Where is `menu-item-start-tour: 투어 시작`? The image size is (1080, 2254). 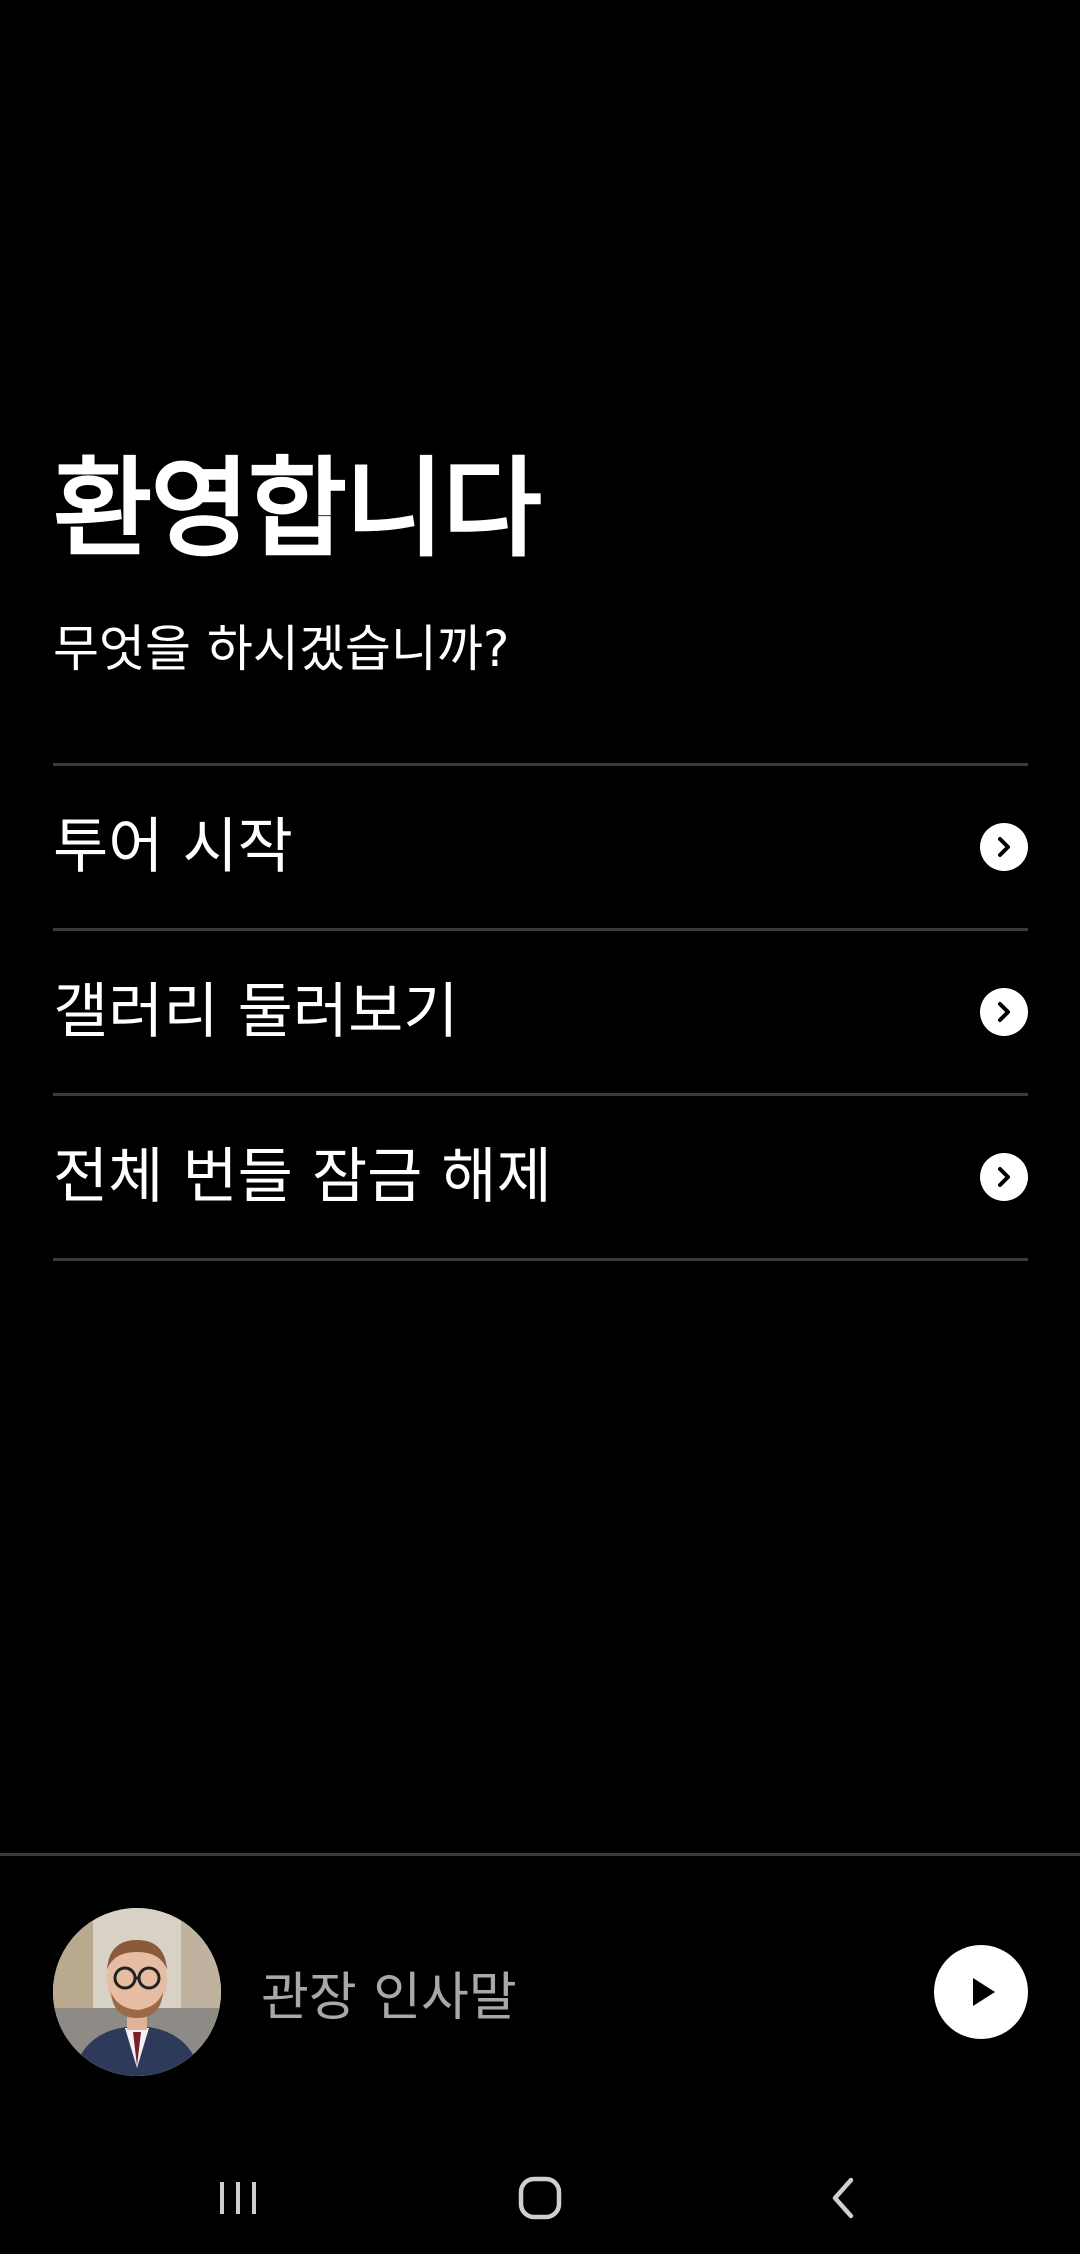 menu-item-start-tour: 투어 시작 is located at coordinates (540, 848).